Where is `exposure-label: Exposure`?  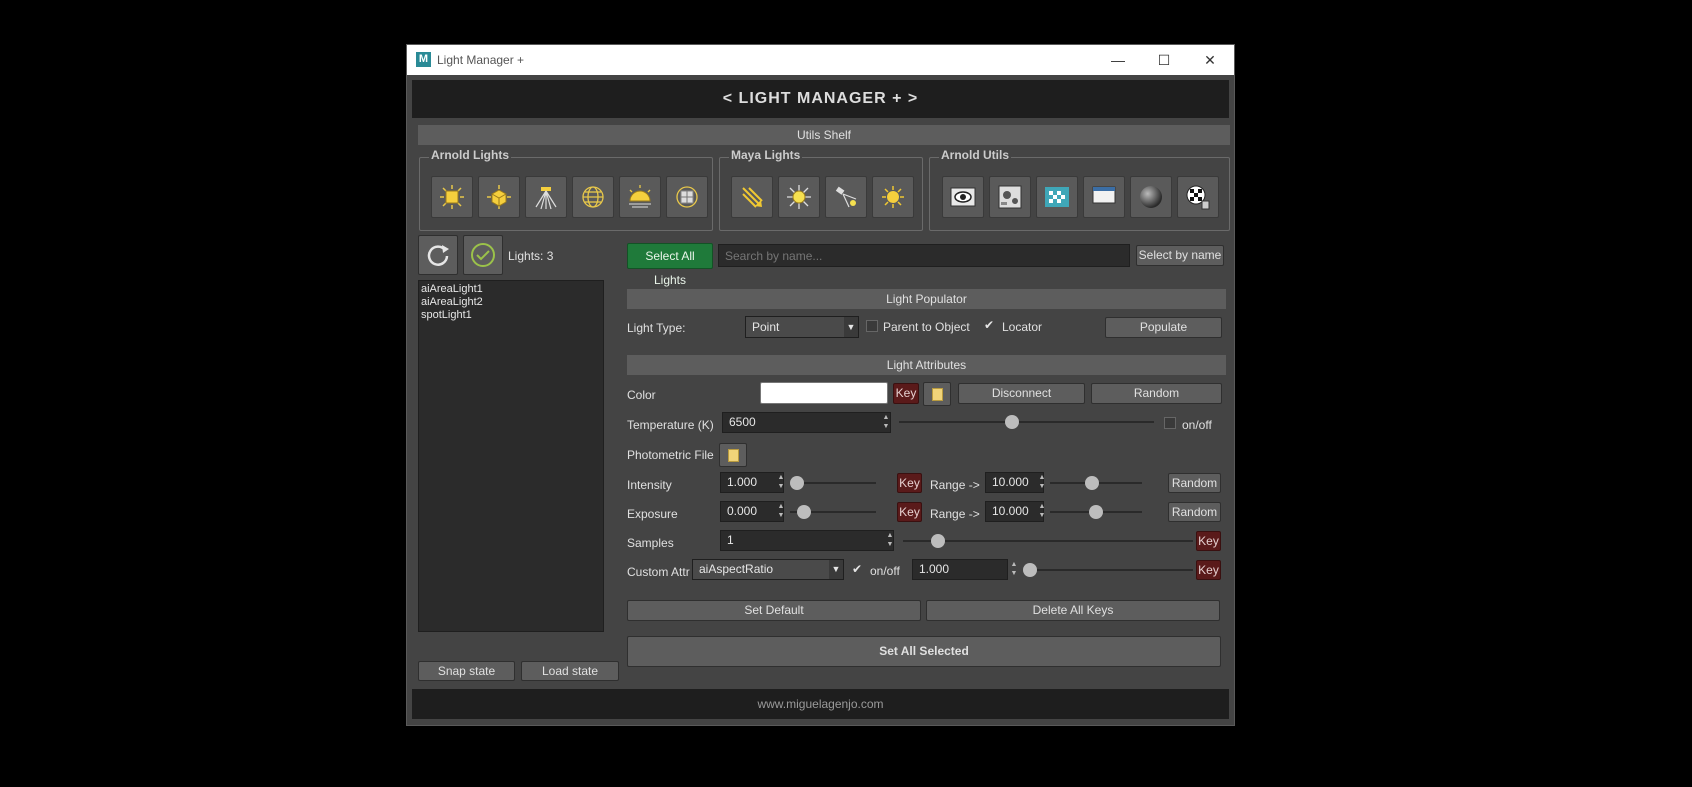 exposure-label: Exposure is located at coordinates (652, 514).